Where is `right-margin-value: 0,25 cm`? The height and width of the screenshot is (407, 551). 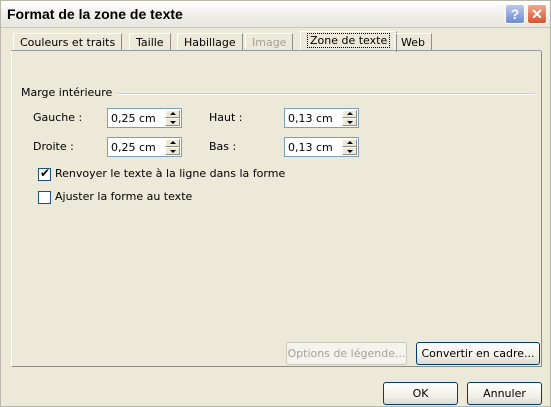
right-margin-value: 0,25 cm is located at coordinates (133, 147).